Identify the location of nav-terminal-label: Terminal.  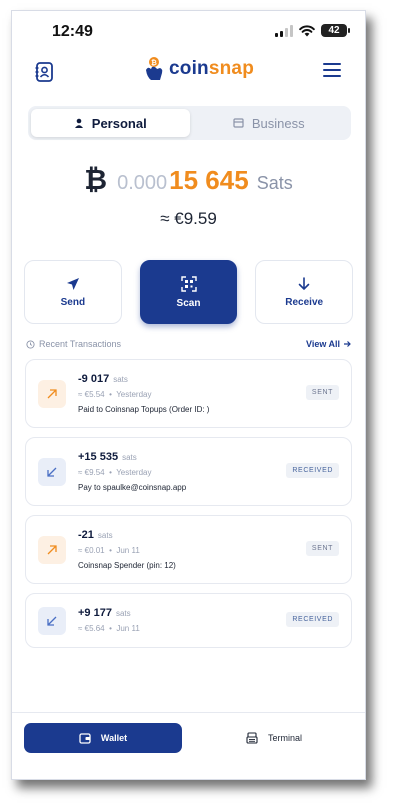
(284, 738).